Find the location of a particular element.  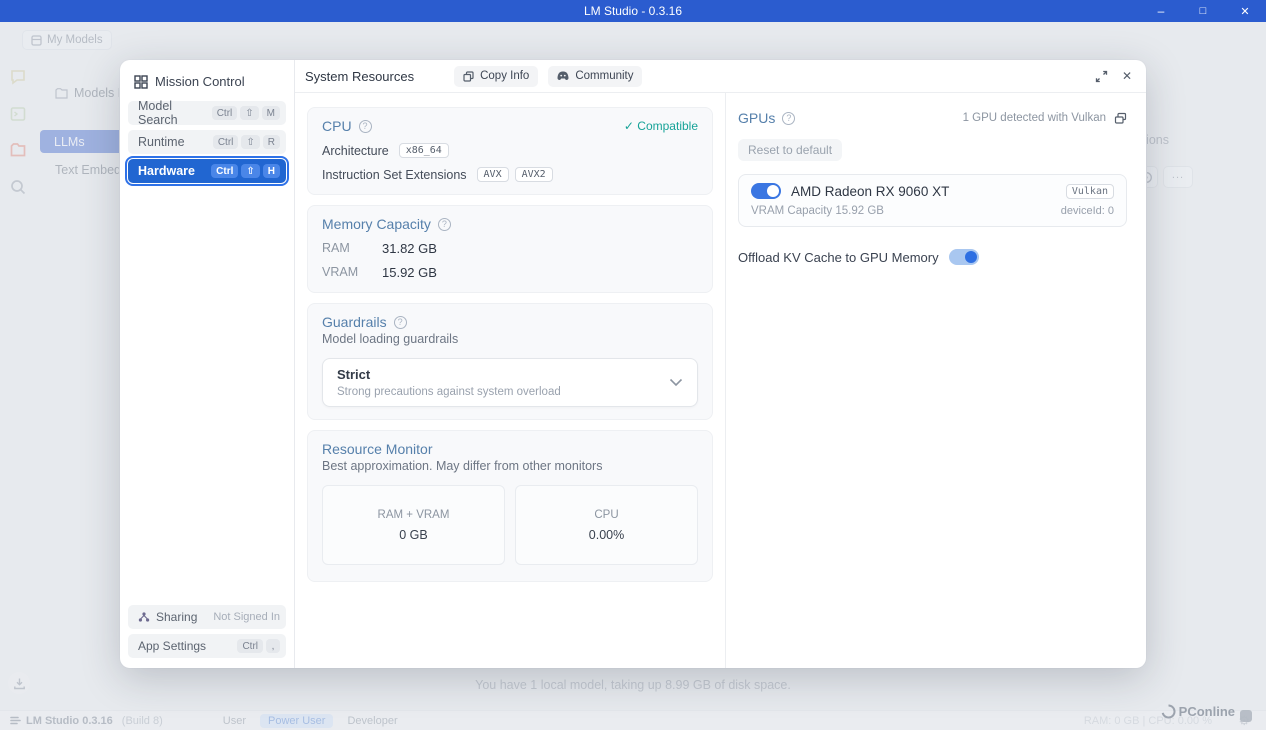

memory-capacity-title: Memory Capacity is located at coordinates (376, 224).